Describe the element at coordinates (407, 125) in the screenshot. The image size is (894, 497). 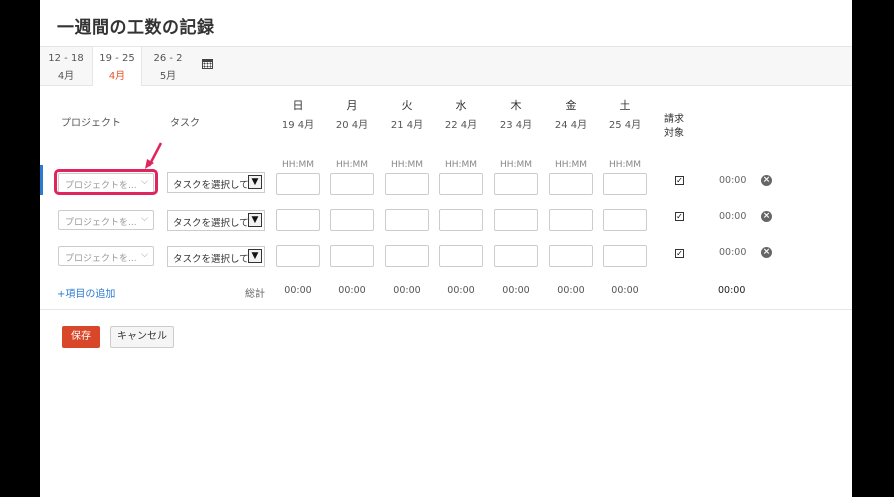
I see `day-date: 21 4月` at that location.